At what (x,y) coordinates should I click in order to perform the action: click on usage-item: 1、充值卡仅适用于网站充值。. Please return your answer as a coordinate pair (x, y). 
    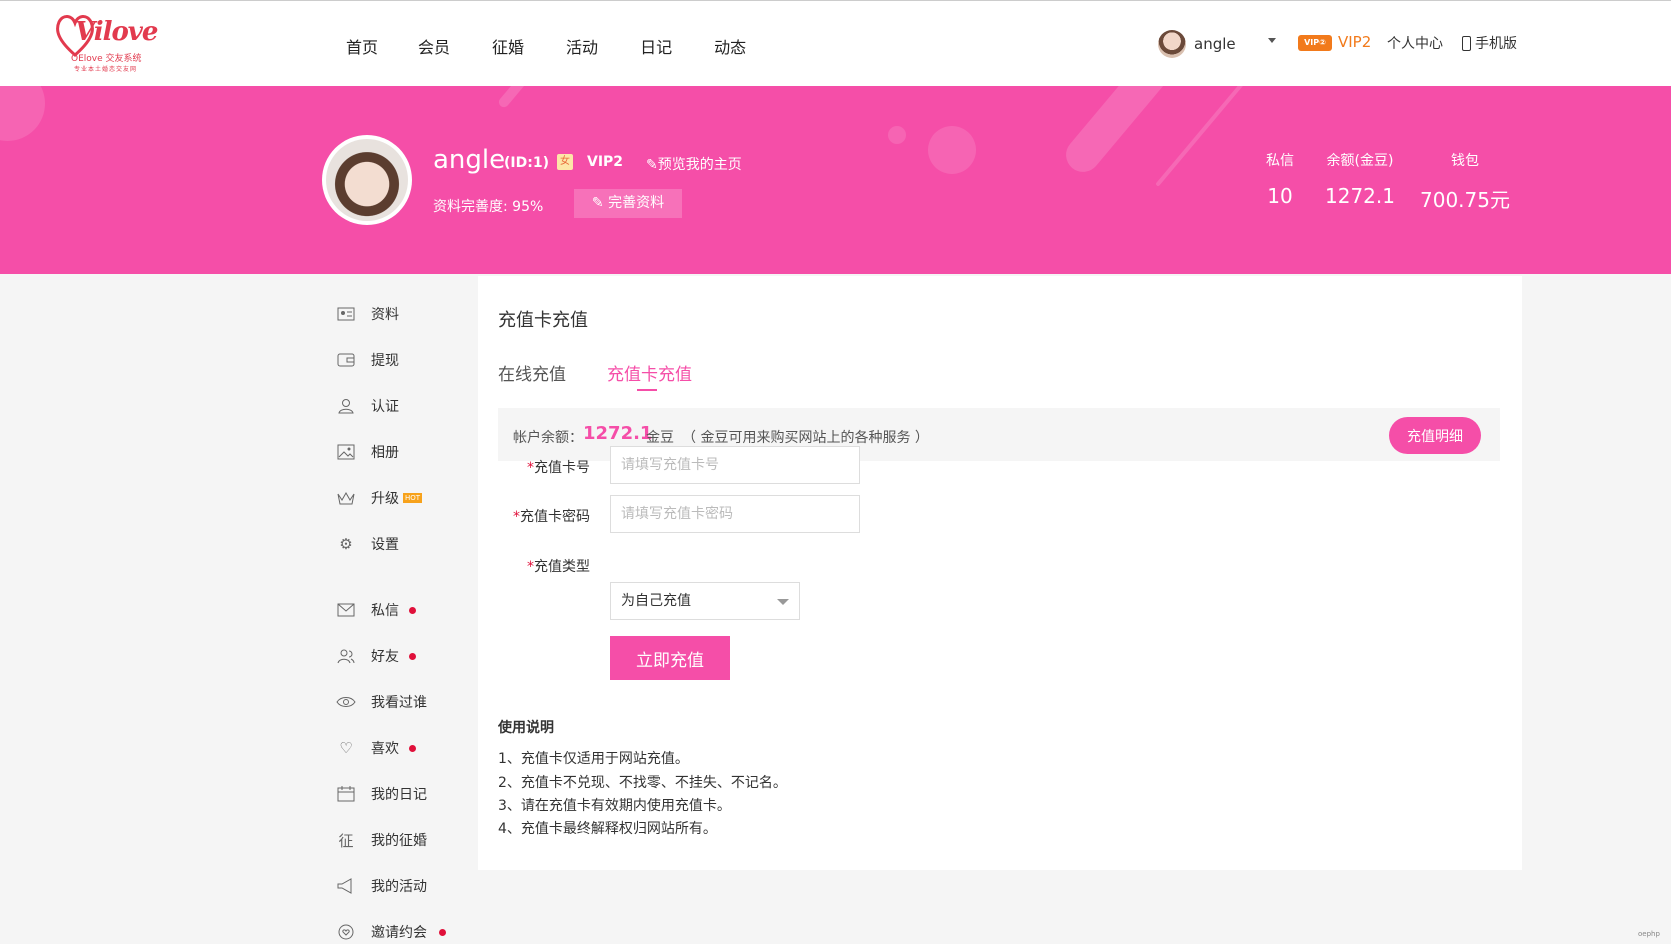
    Looking at the image, I should click on (593, 759).